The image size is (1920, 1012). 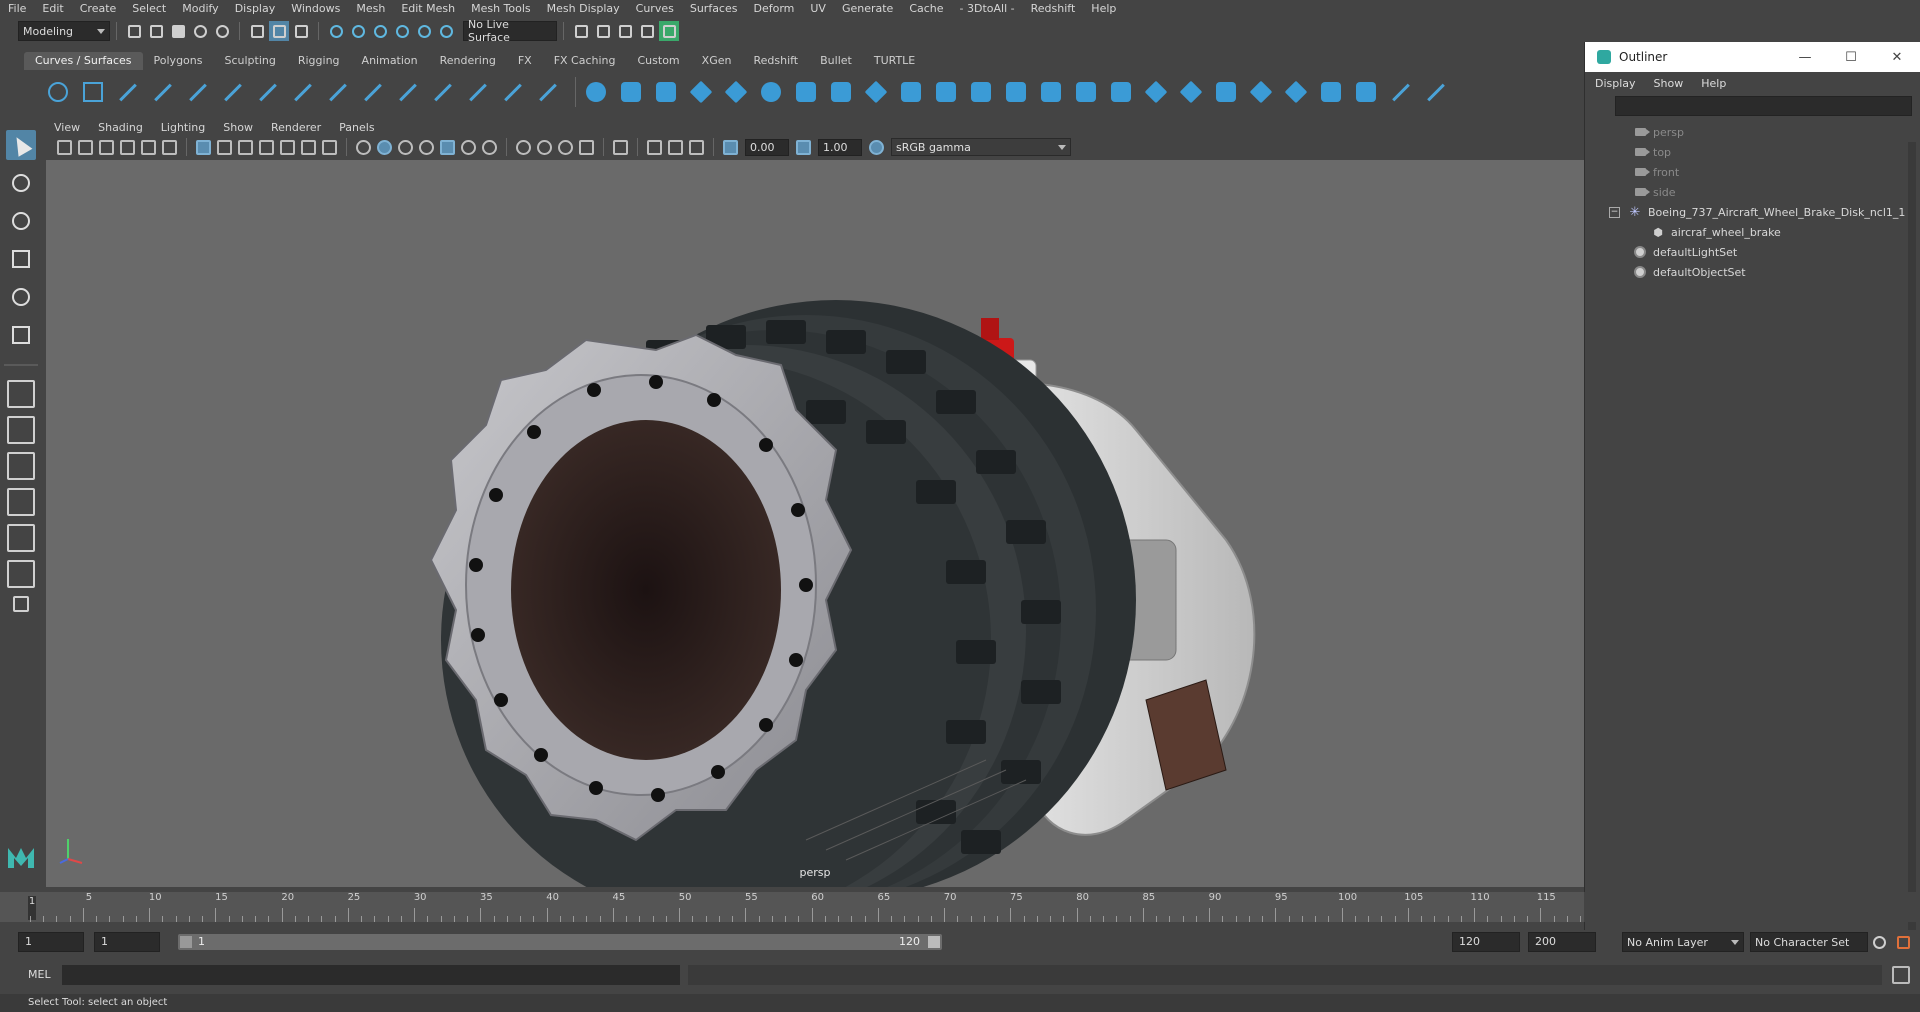 I want to click on range-start-handle, so click(x=186, y=942).